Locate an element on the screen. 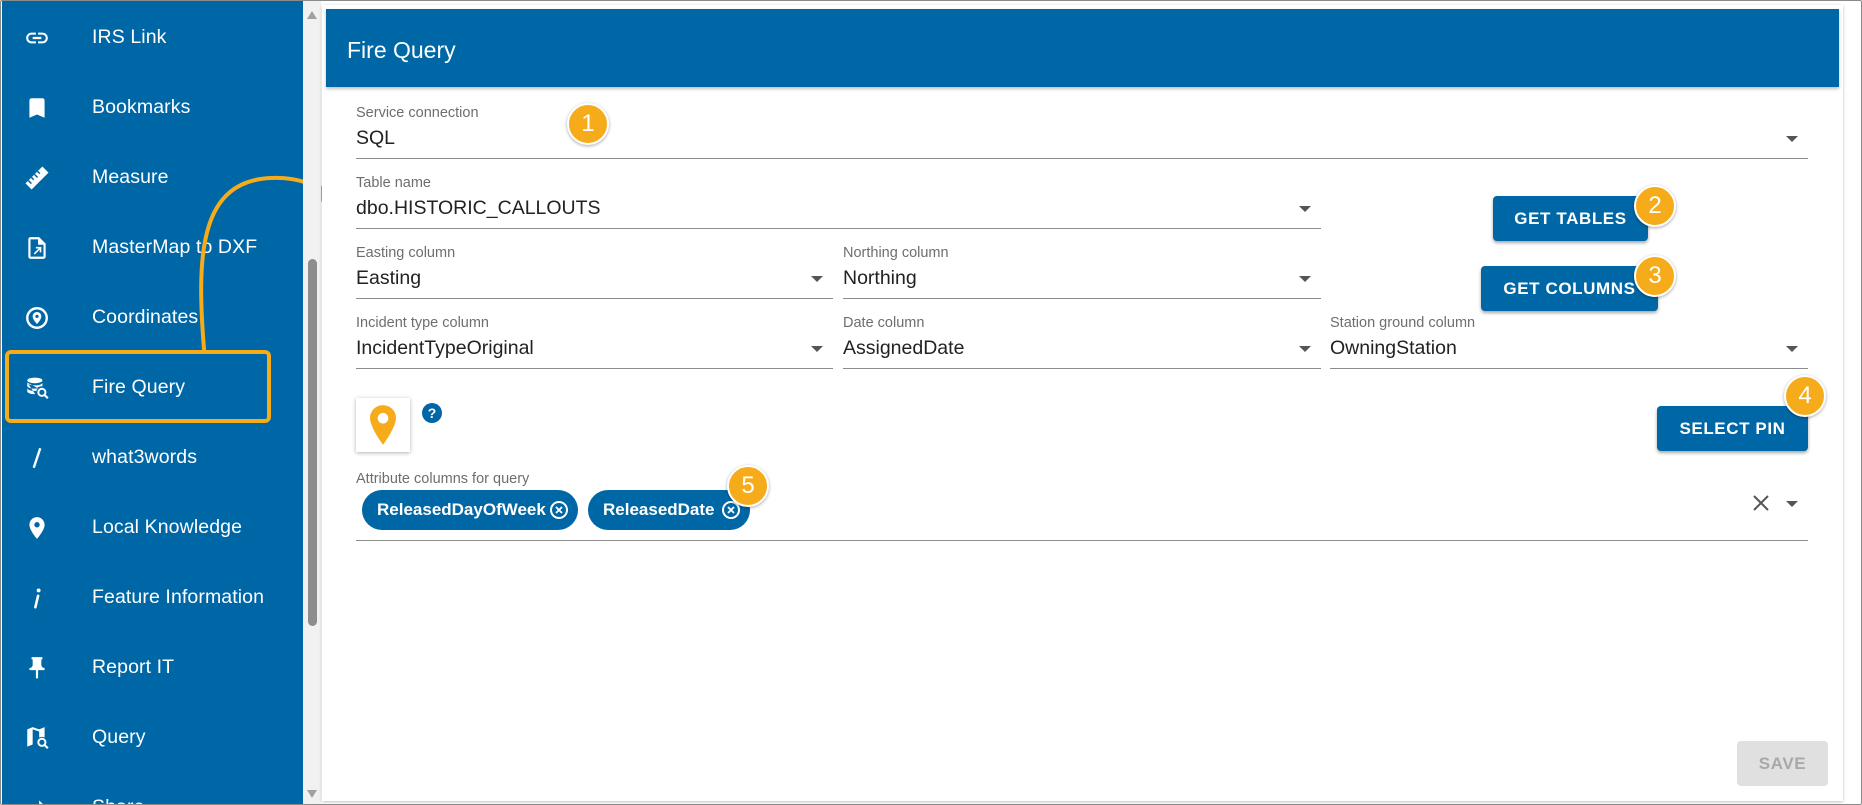  save-button: SAVE is located at coordinates (1782, 763).